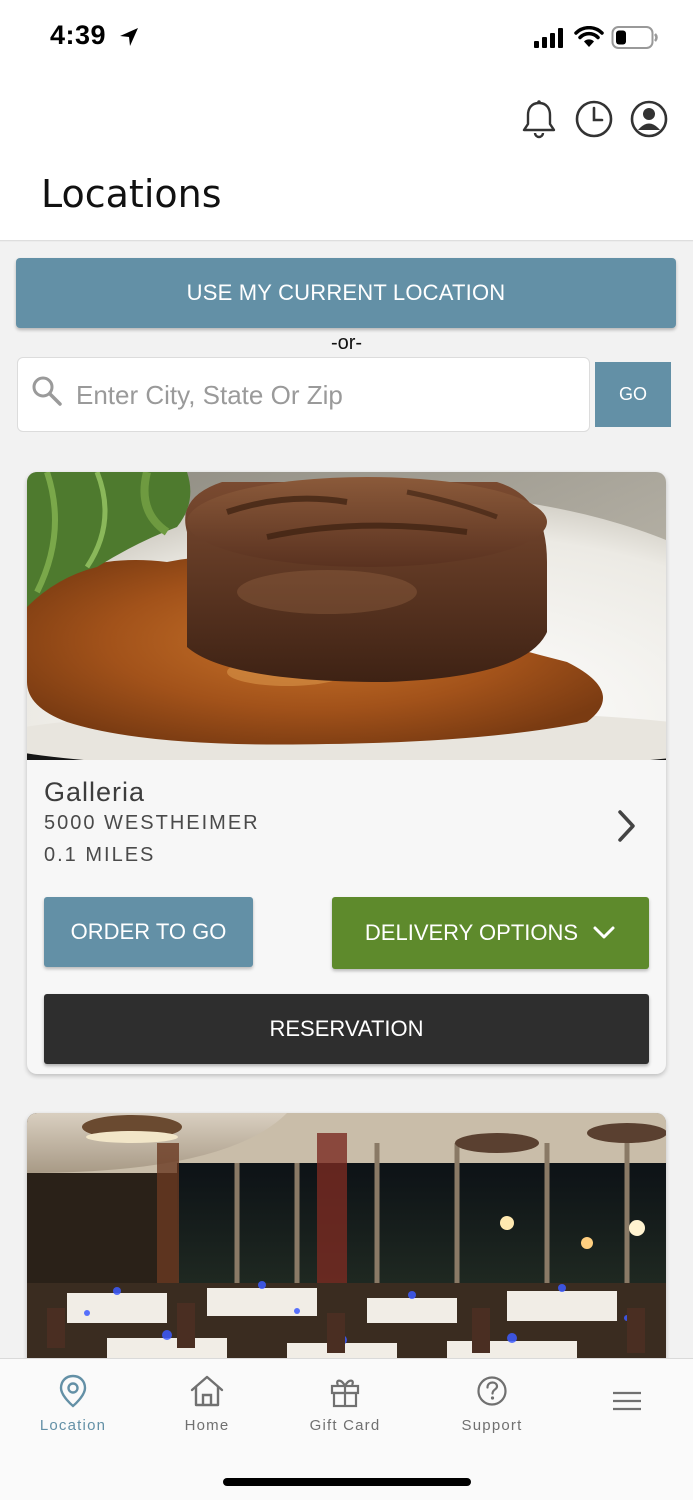  What do you see at coordinates (492, 1391) in the screenshot?
I see `help-circle-icon` at bounding box center [492, 1391].